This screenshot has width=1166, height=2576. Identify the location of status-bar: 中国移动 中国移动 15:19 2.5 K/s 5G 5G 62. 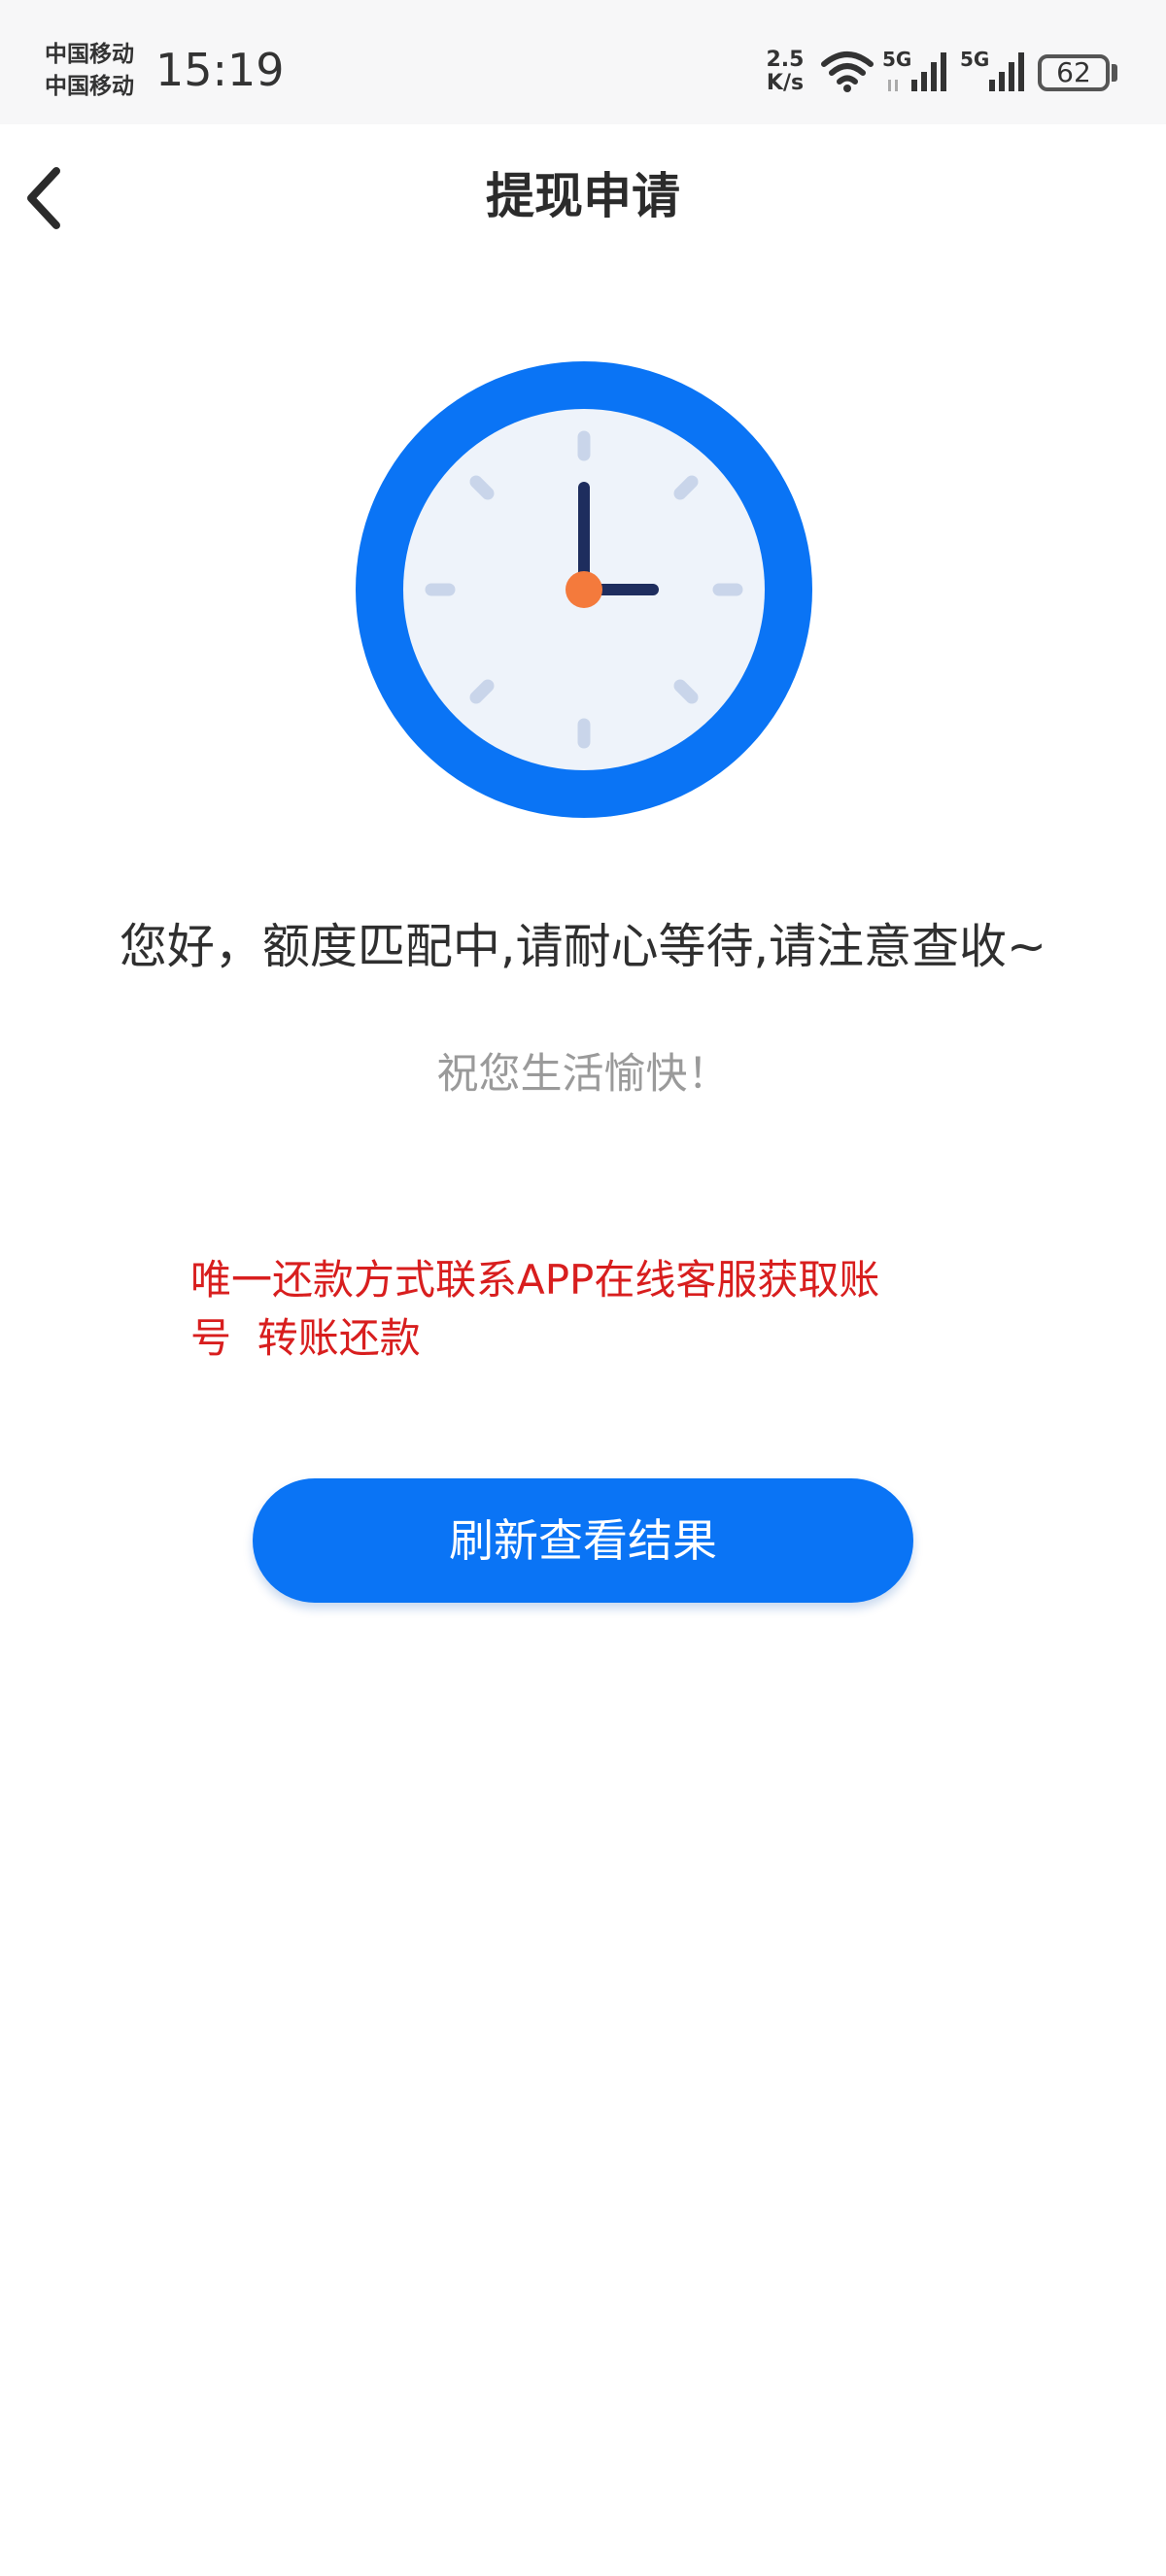
(583, 62).